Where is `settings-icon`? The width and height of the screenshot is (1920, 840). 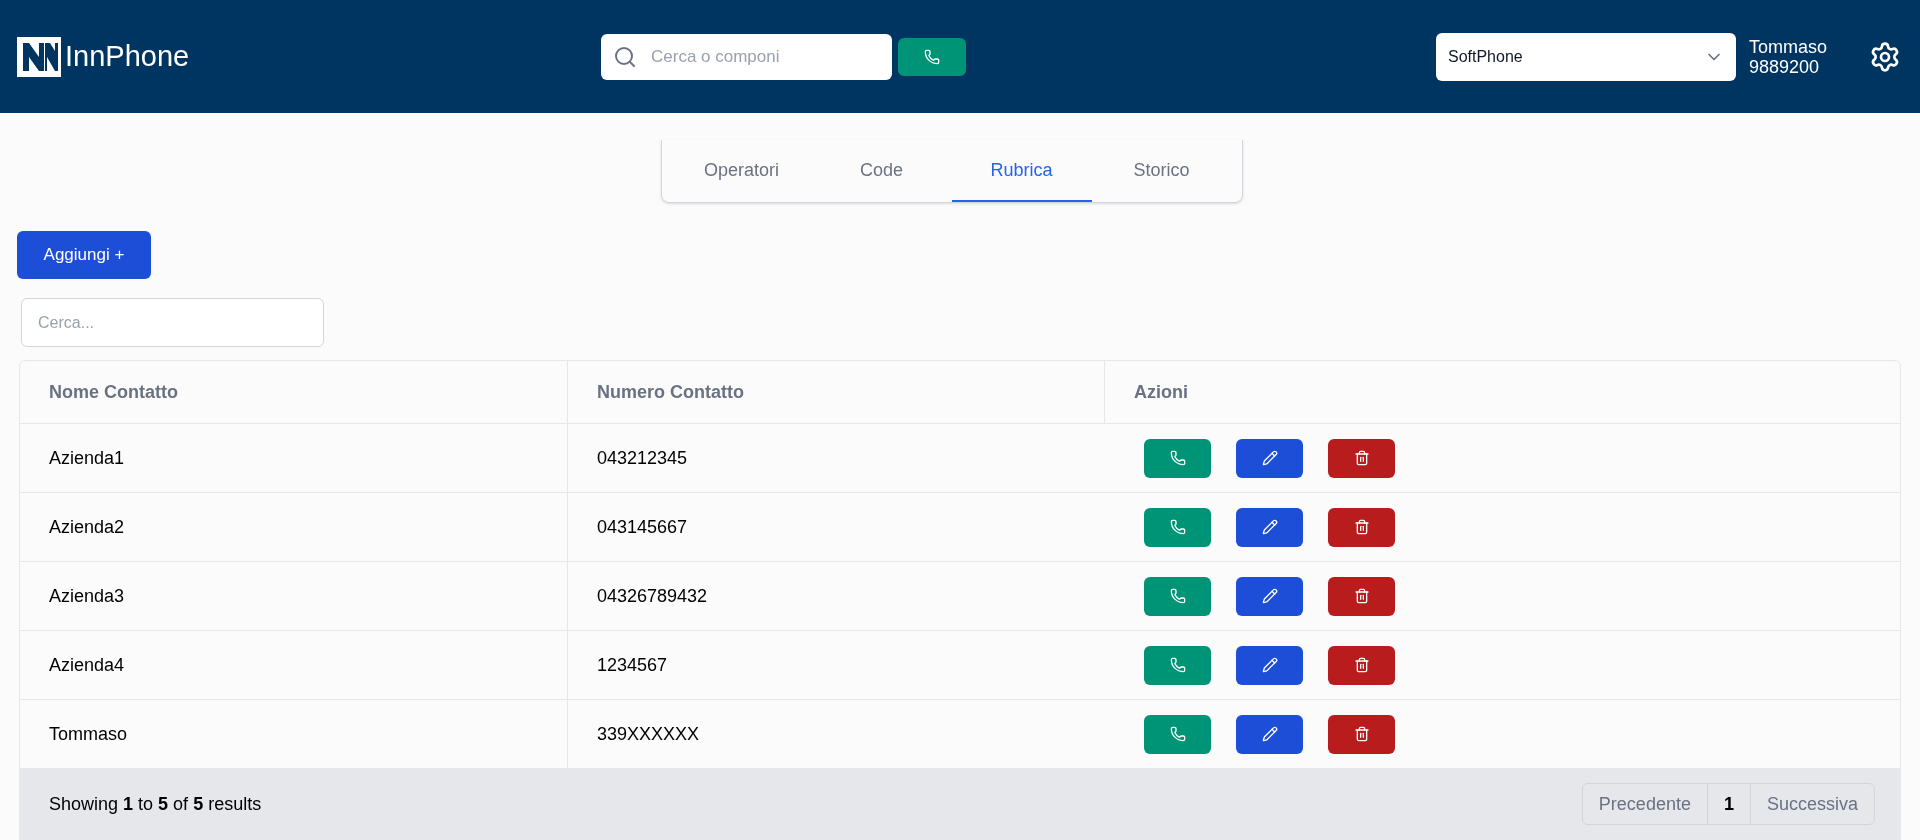 settings-icon is located at coordinates (1885, 56).